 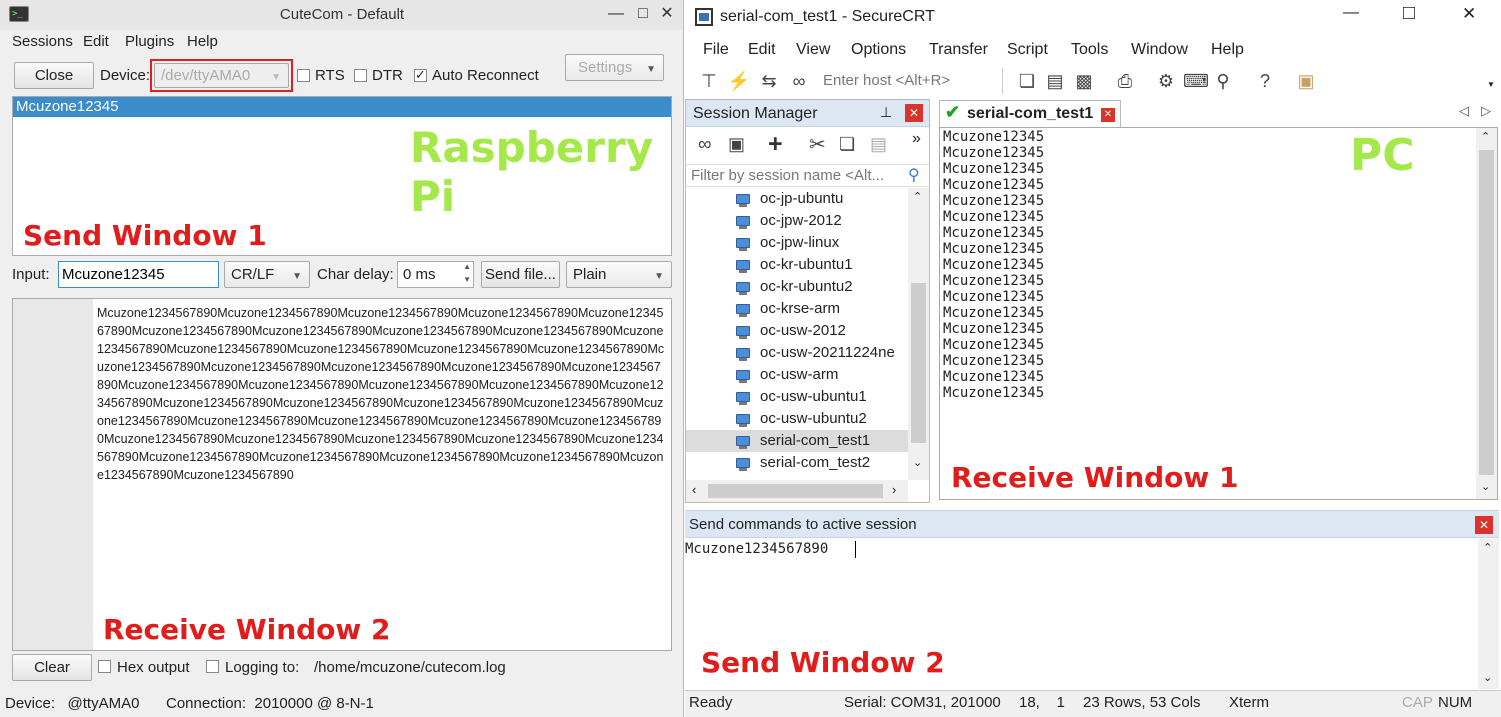 I want to click on terminal-scrollbar: ⌃ ⌄, so click(x=1486, y=313).